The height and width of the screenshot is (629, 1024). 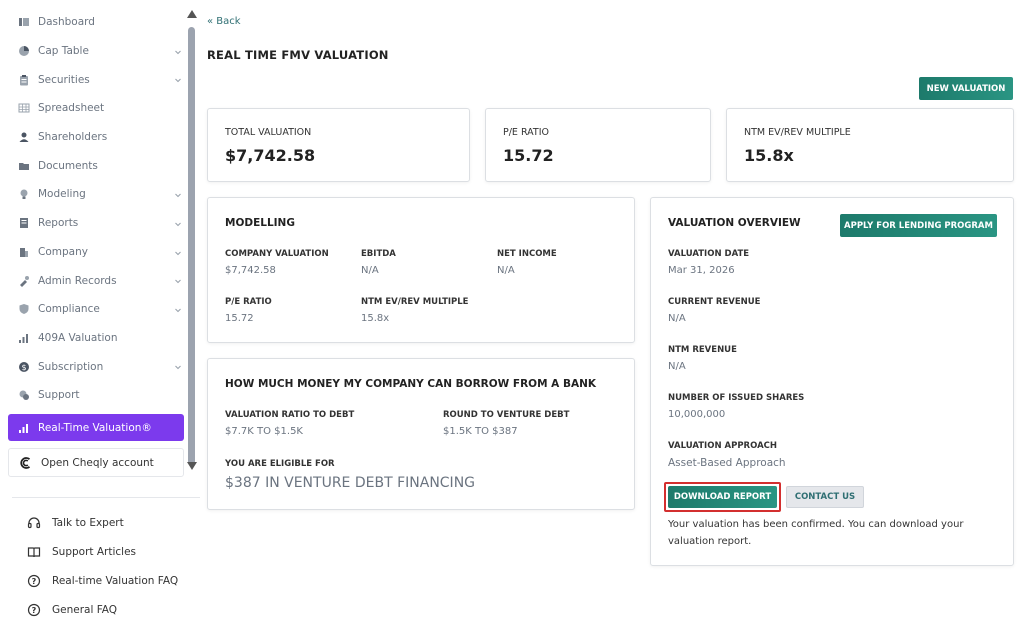 What do you see at coordinates (415, 302) in the screenshot?
I see `modelling-ntm-label: NTM EV/REV MULTIPLE` at bounding box center [415, 302].